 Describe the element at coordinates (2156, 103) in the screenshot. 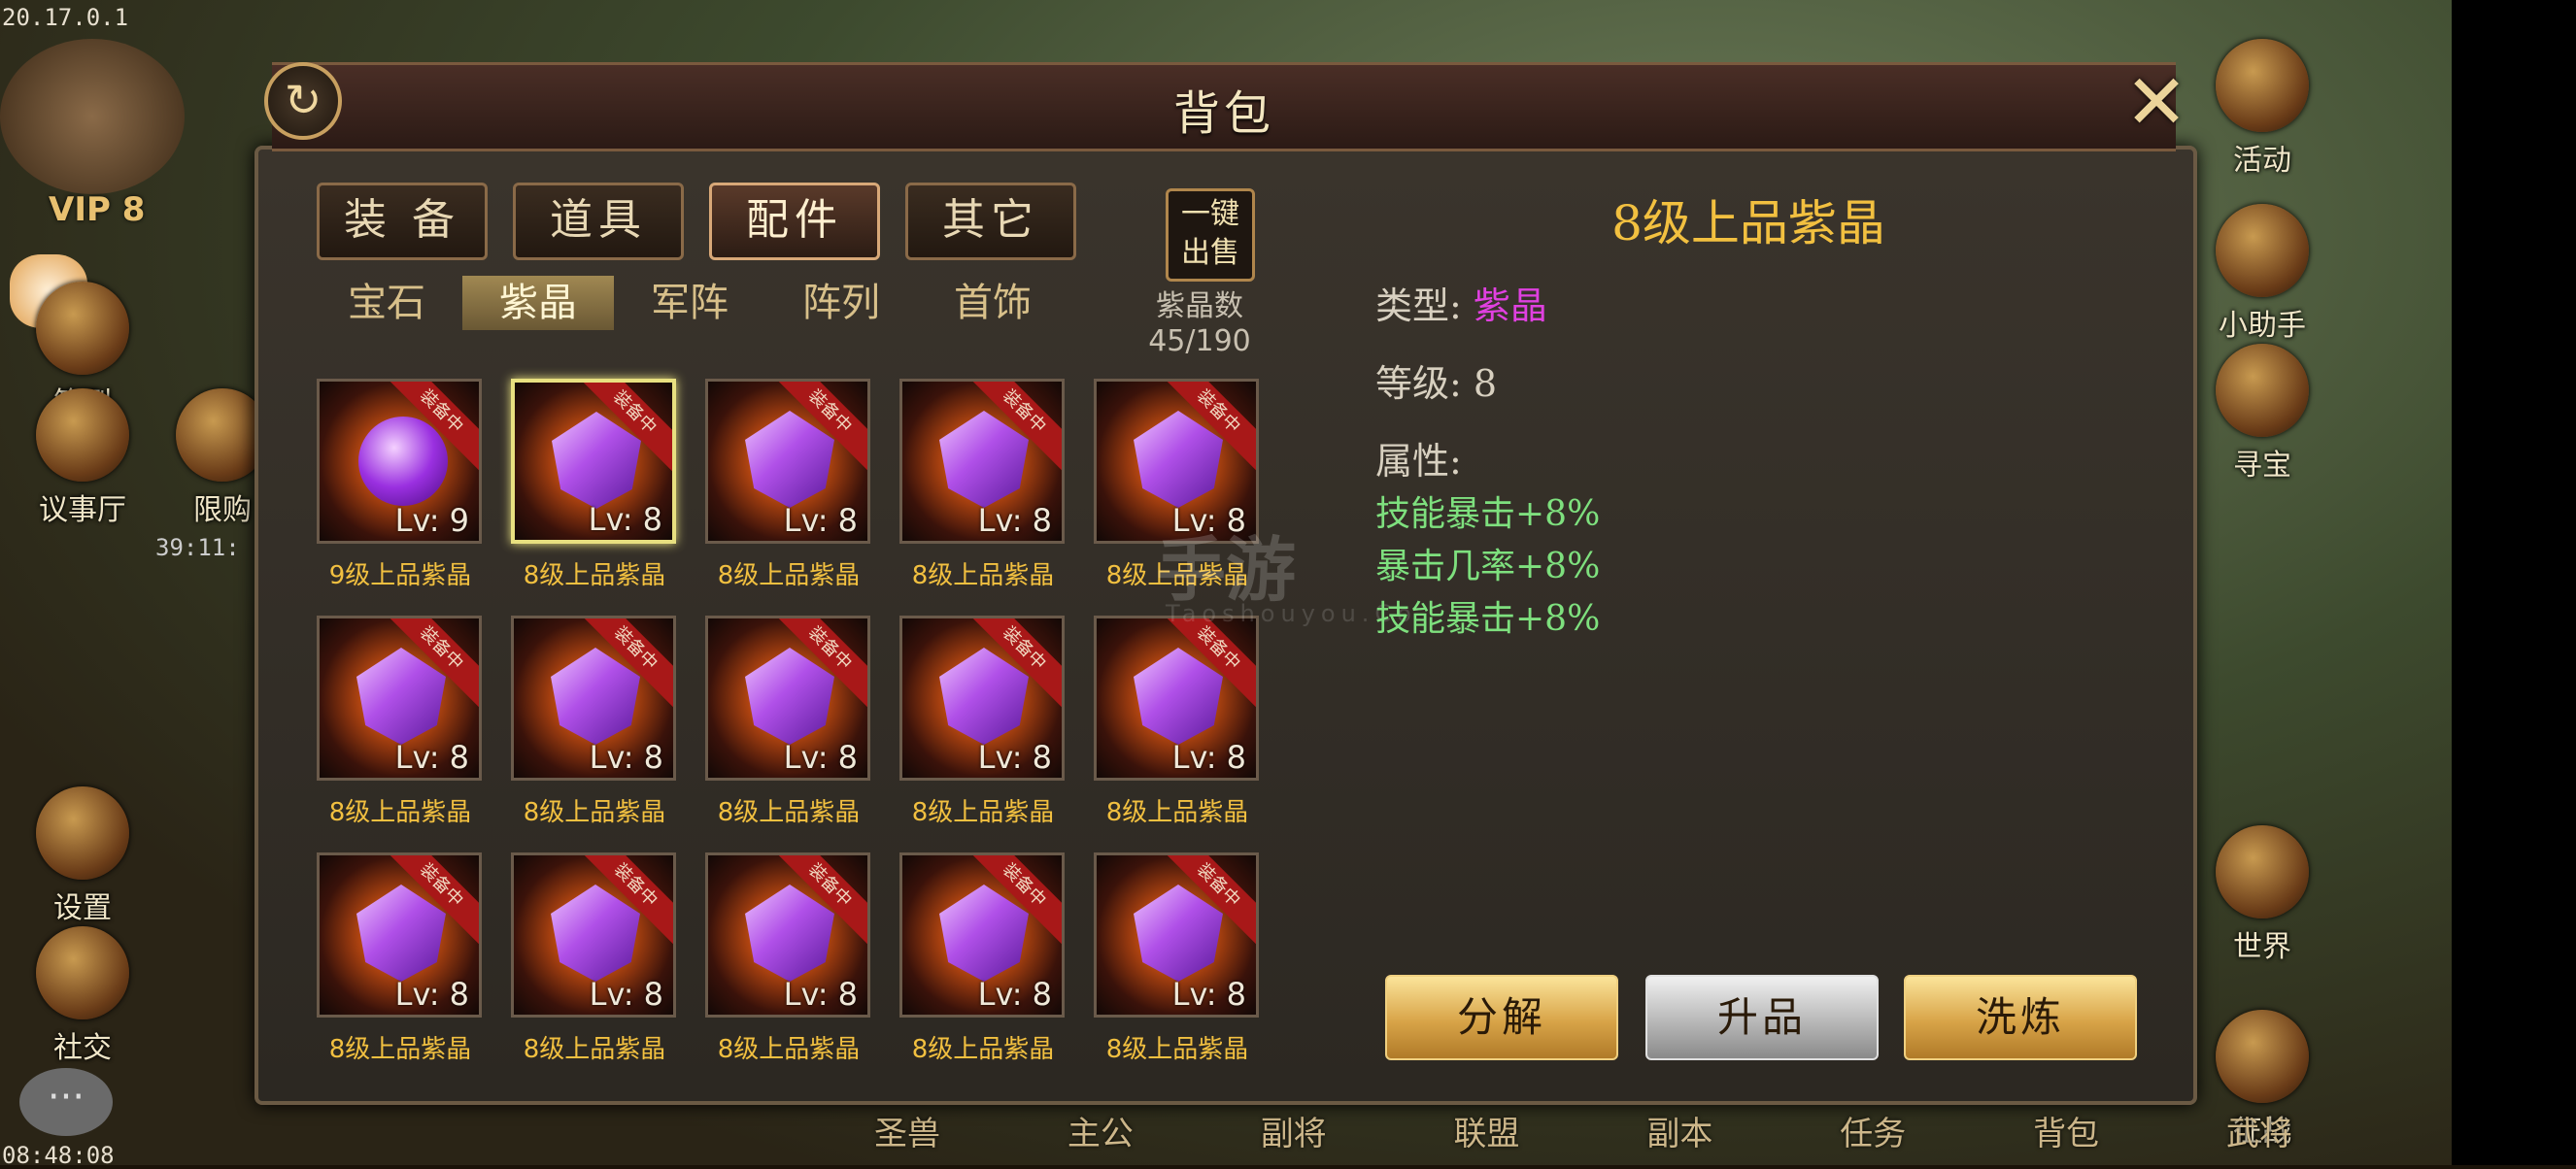

I see `close-x-icon: ✕` at that location.